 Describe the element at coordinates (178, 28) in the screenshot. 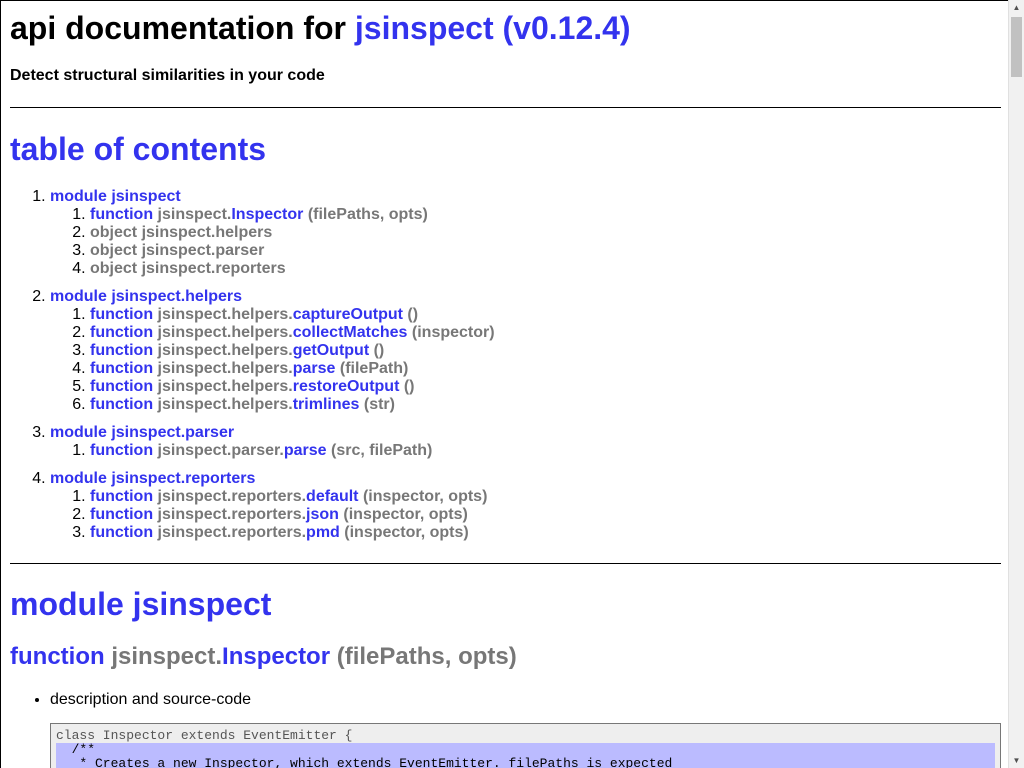

I see `page-title-prefix: api documentation for` at that location.